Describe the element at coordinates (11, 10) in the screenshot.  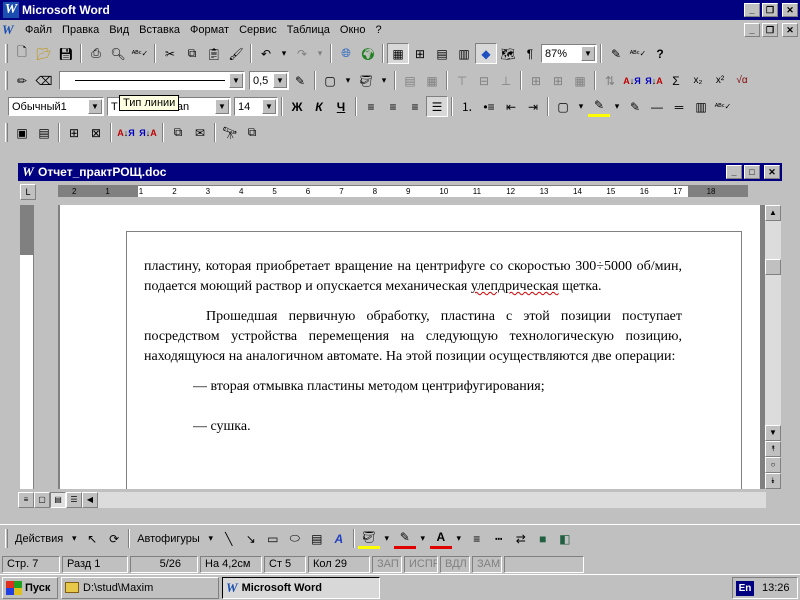
I see `word-app-icon: W` at that location.